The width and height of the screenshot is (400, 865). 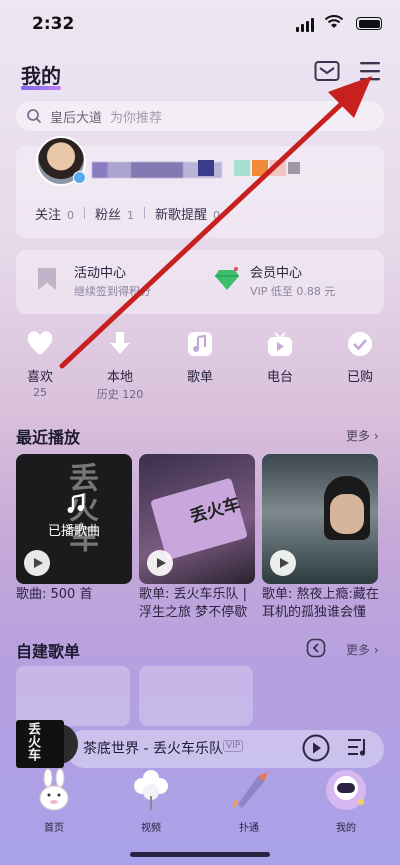 I want to click on stat-following: 关注 0, so click(x=54, y=213).